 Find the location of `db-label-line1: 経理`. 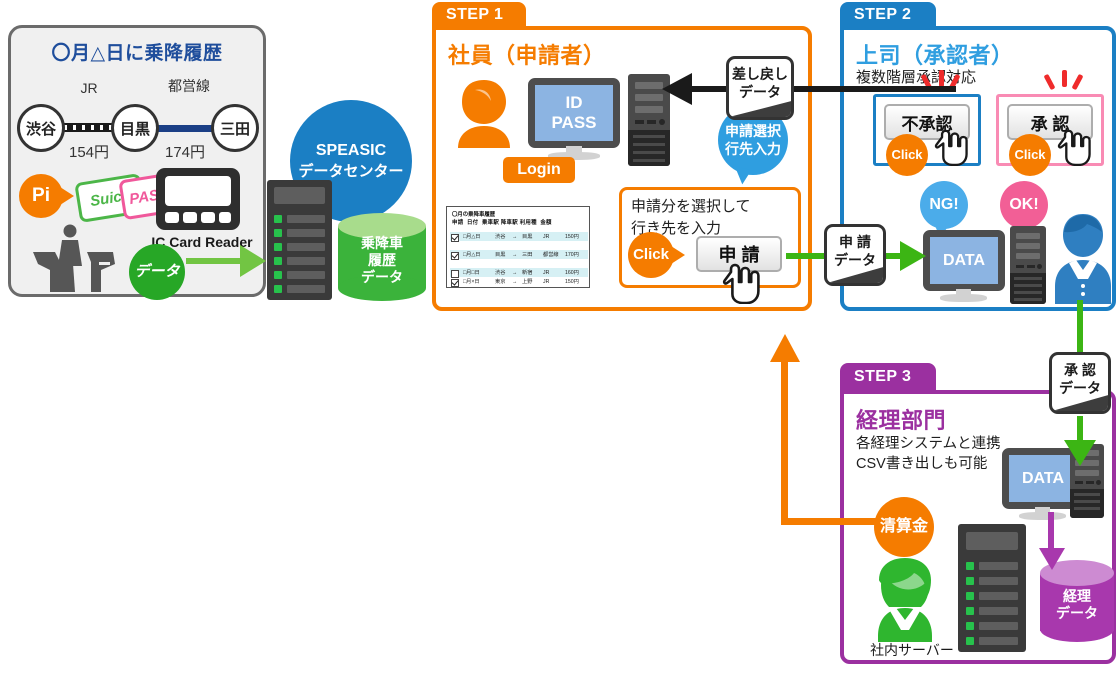

db-label-line1: 経理 is located at coordinates (1077, 596).